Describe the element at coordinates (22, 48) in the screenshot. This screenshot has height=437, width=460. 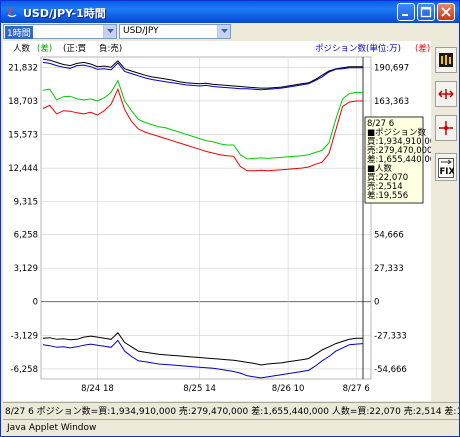
I see `legend-left-label: 人数` at that location.